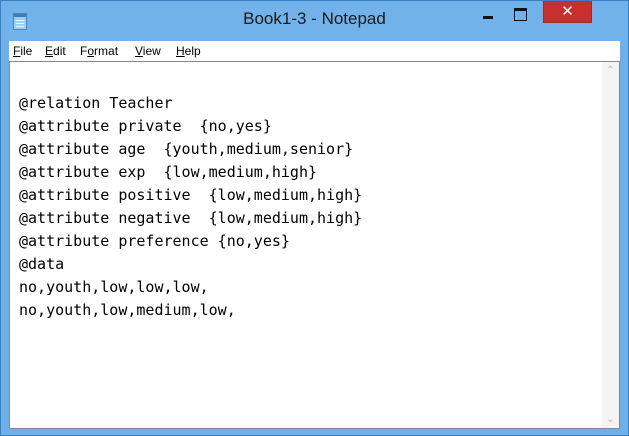  I want to click on scroll-down-arrow-icon: ⌄, so click(610, 419).